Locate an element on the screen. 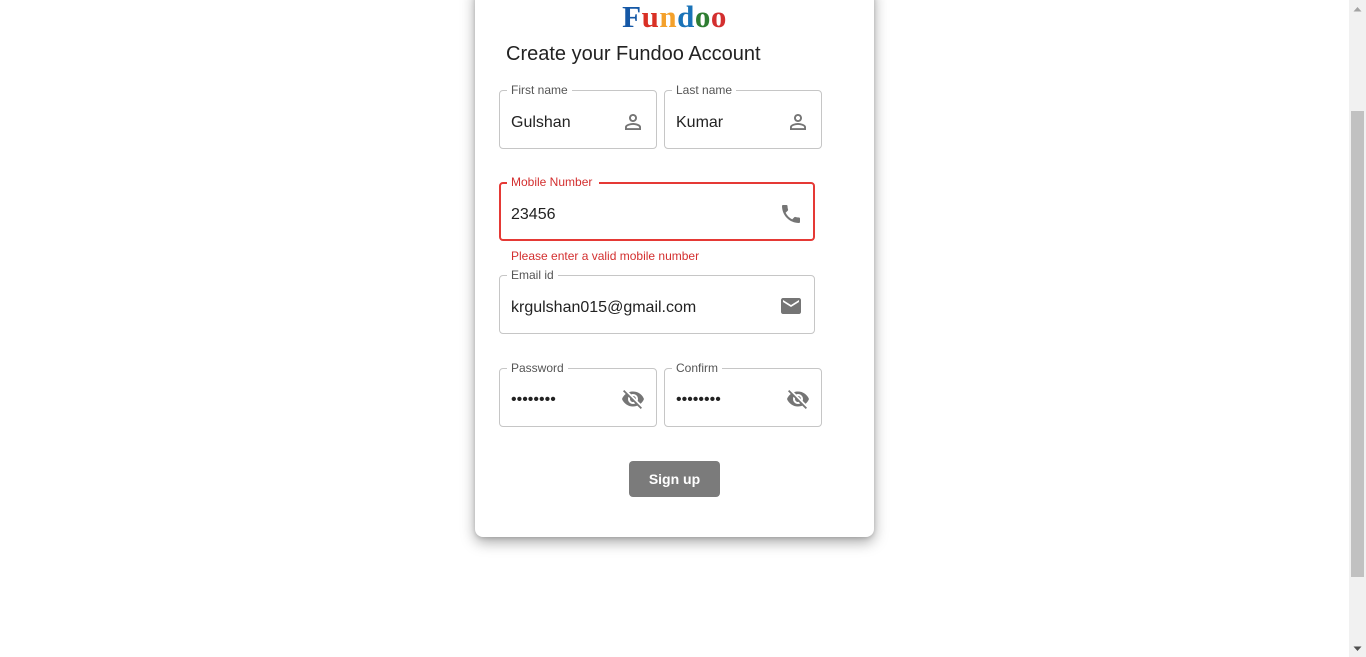 The height and width of the screenshot is (657, 1366). fundoo-logo: Fundoo is located at coordinates (674, 17).